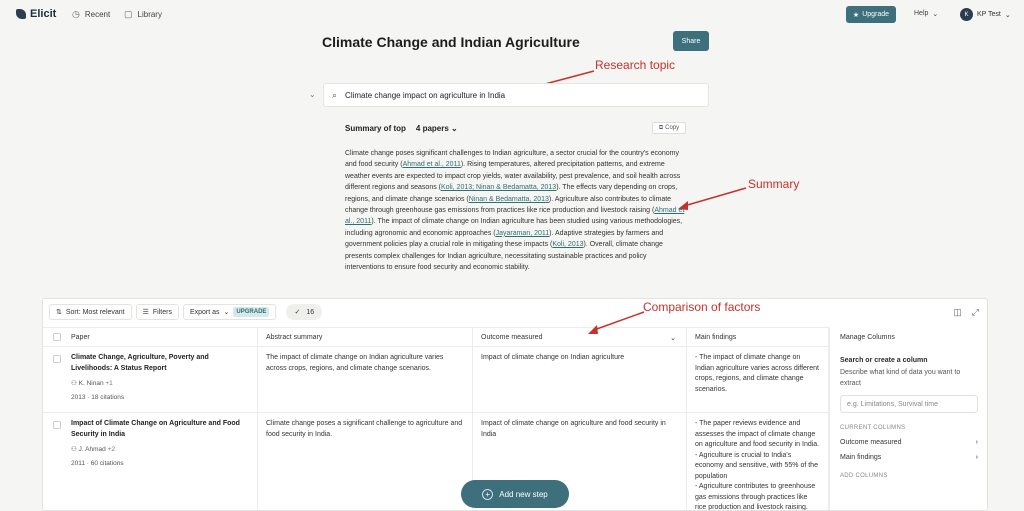  Describe the element at coordinates (21, 14) in the screenshot. I see `logo-icon` at that location.